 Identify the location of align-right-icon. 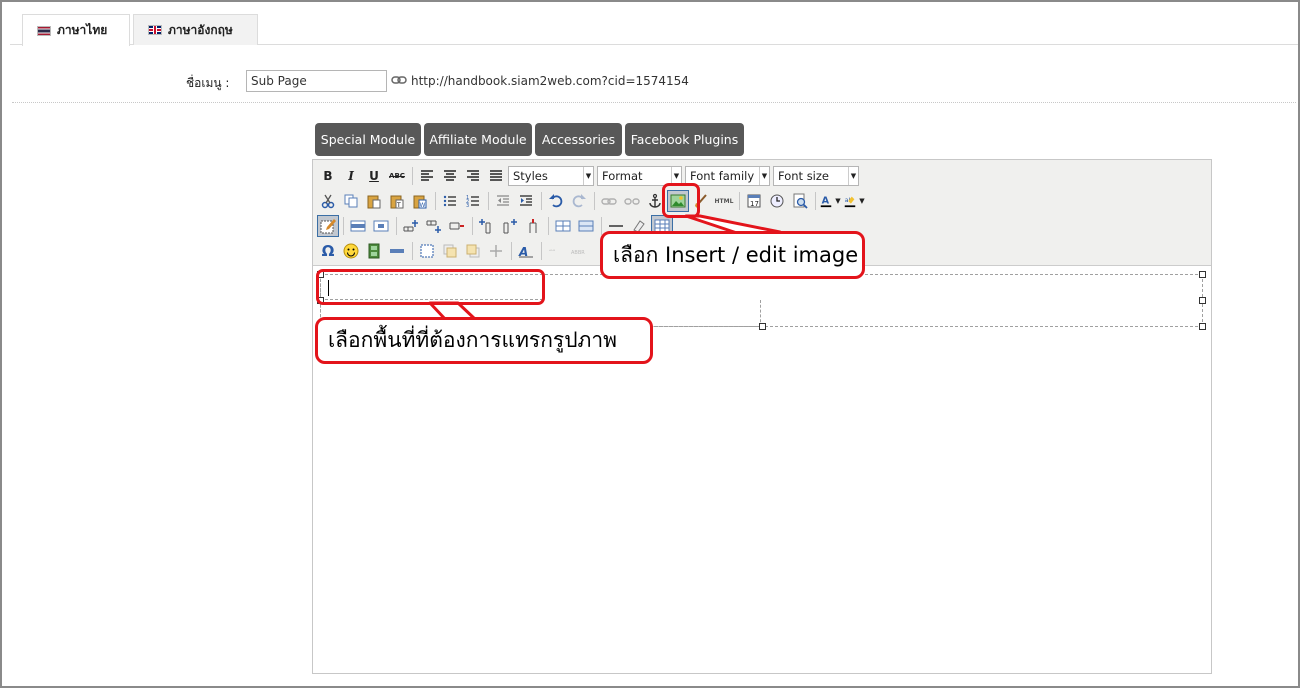
(473, 176).